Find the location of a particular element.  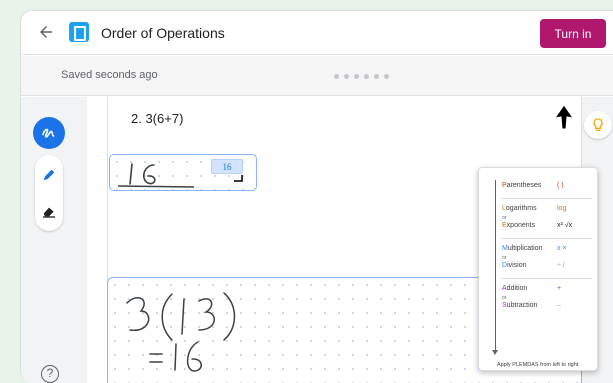

eraser-tool-button is located at coordinates (49, 211).